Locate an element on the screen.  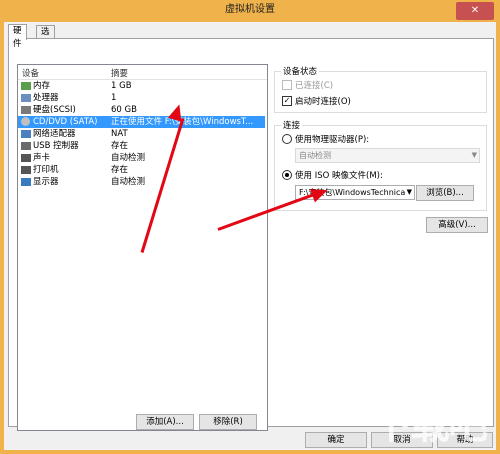
connection-title: 连接 is located at coordinates (292, 125).